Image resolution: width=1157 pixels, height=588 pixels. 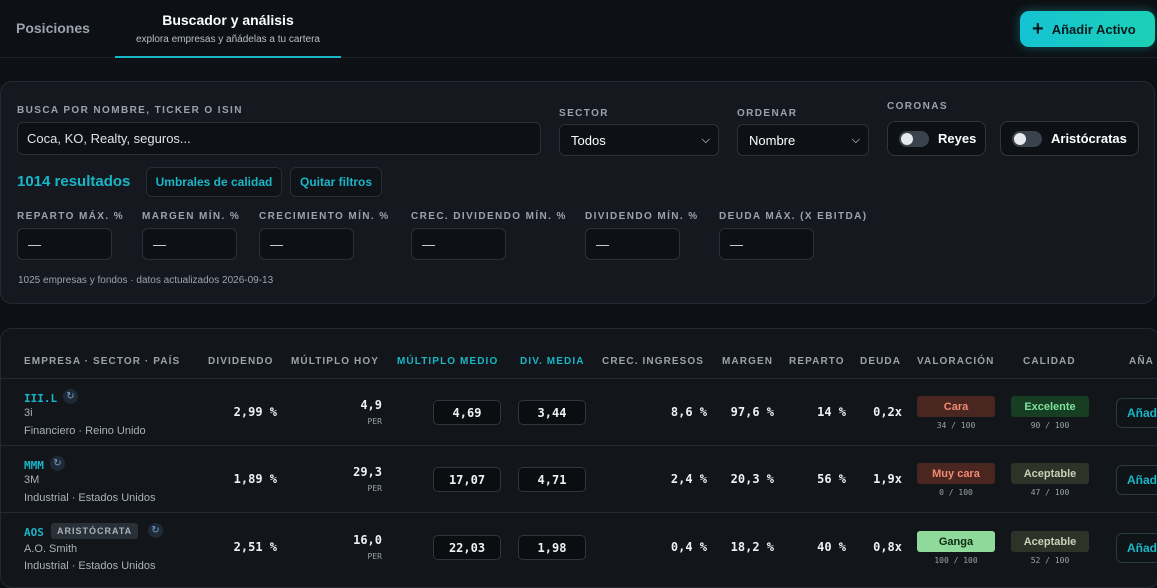 What do you see at coordinates (335, 361) in the screenshot?
I see `col-multiple-today: MÚLTIPLO HOY` at bounding box center [335, 361].